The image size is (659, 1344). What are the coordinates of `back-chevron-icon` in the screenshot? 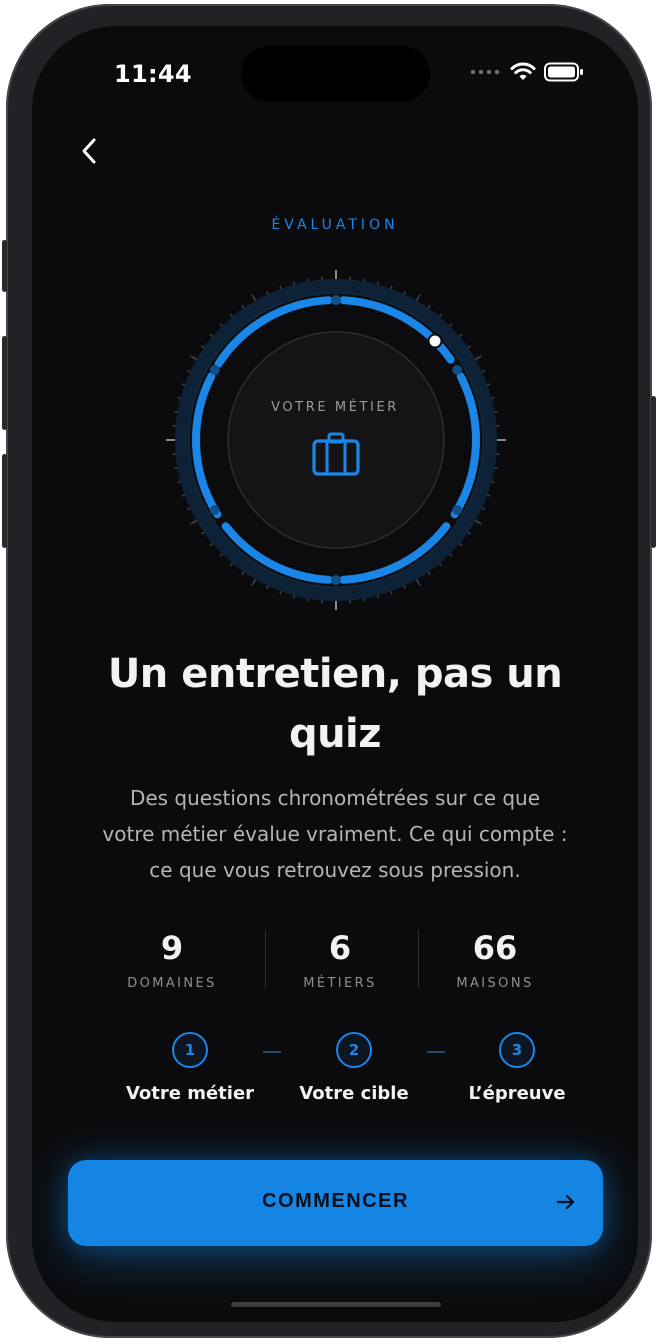 It's located at (89, 151).